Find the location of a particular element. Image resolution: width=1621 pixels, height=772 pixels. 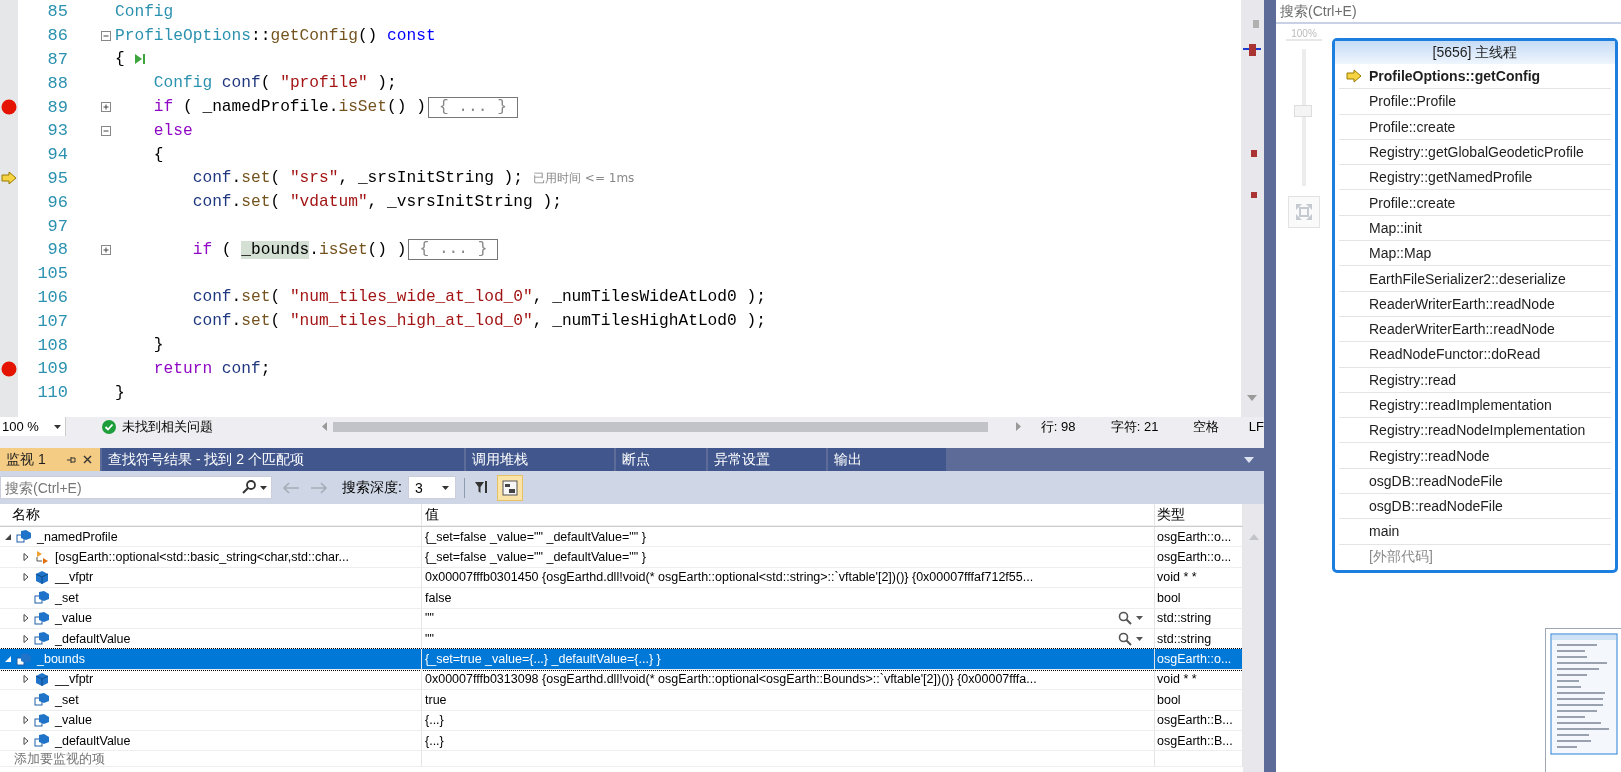

line-number: 106 is located at coordinates (52, 297).